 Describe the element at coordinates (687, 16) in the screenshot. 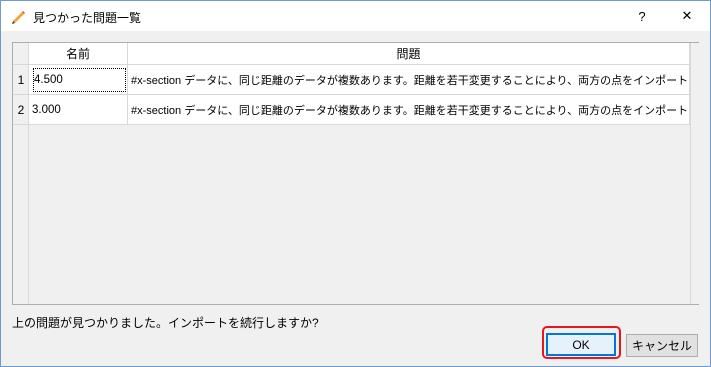

I see `close-button: ✕` at that location.